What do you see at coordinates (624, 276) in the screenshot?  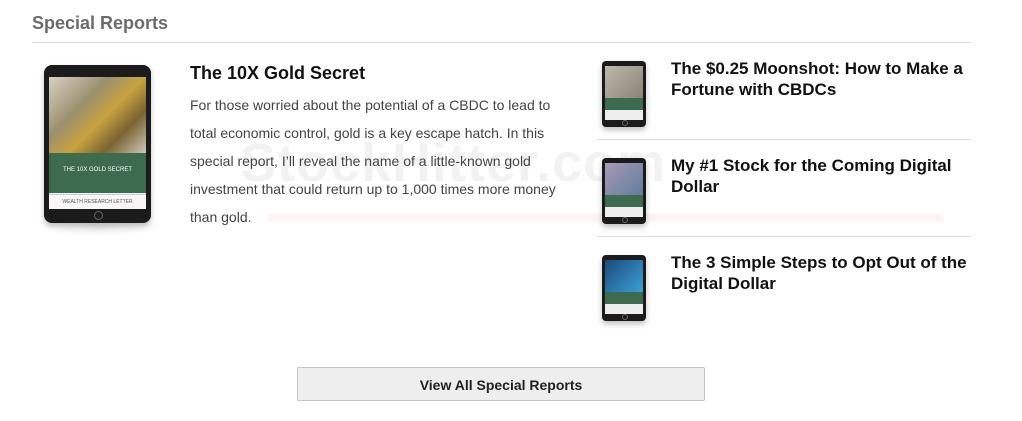 I see `dollar-sign-image` at bounding box center [624, 276].